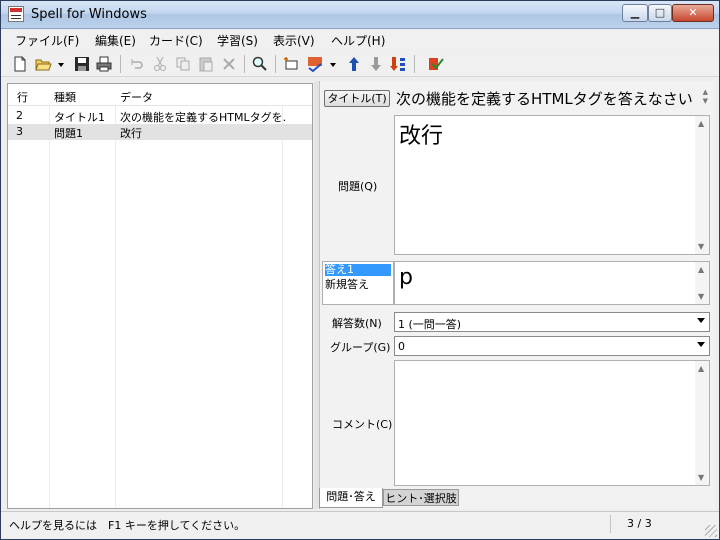 The width and height of the screenshot is (720, 540). Describe the element at coordinates (693, 13) in the screenshot. I see `close-button: ✕` at that location.